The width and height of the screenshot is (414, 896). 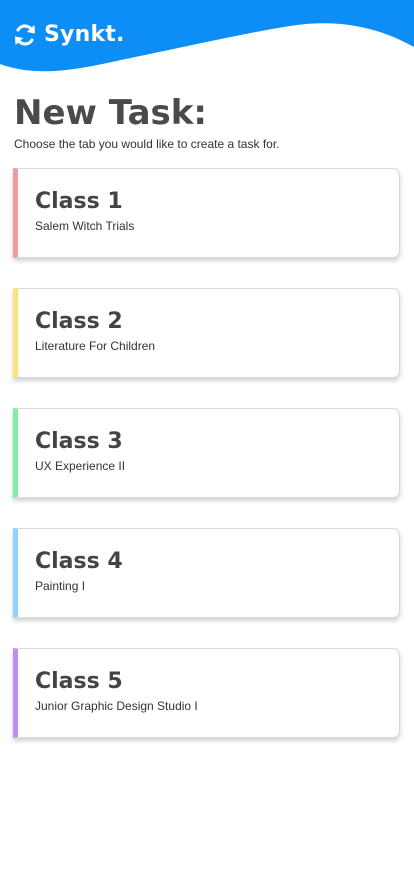 What do you see at coordinates (110, 113) in the screenshot?
I see `page-title: New Task:` at bounding box center [110, 113].